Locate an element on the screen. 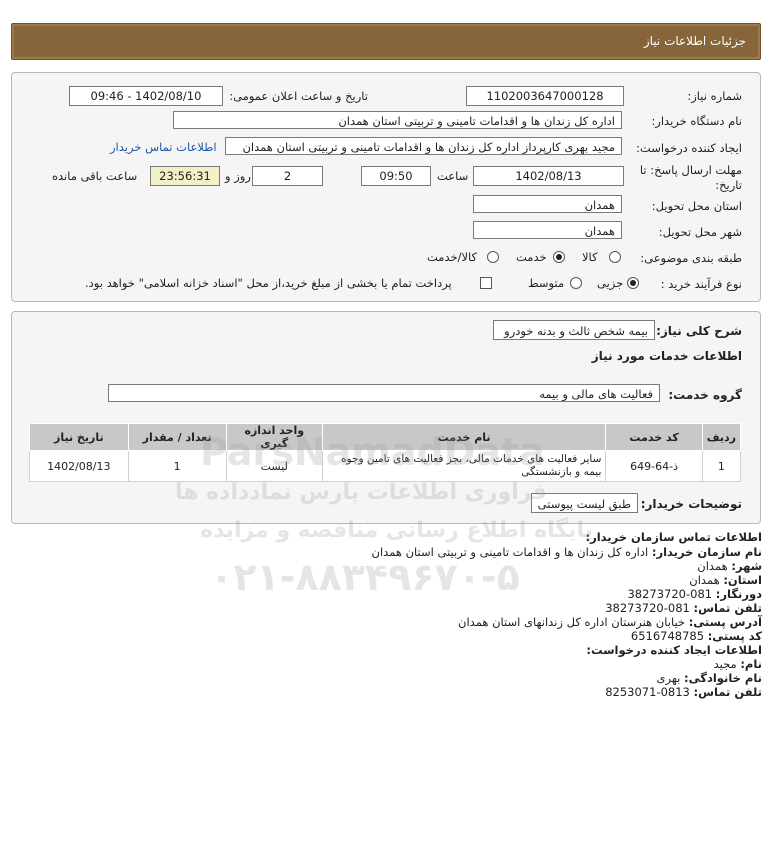 This screenshot has height=845, width=770. need-number-label: شماره نیاز: is located at coordinates (714, 96).